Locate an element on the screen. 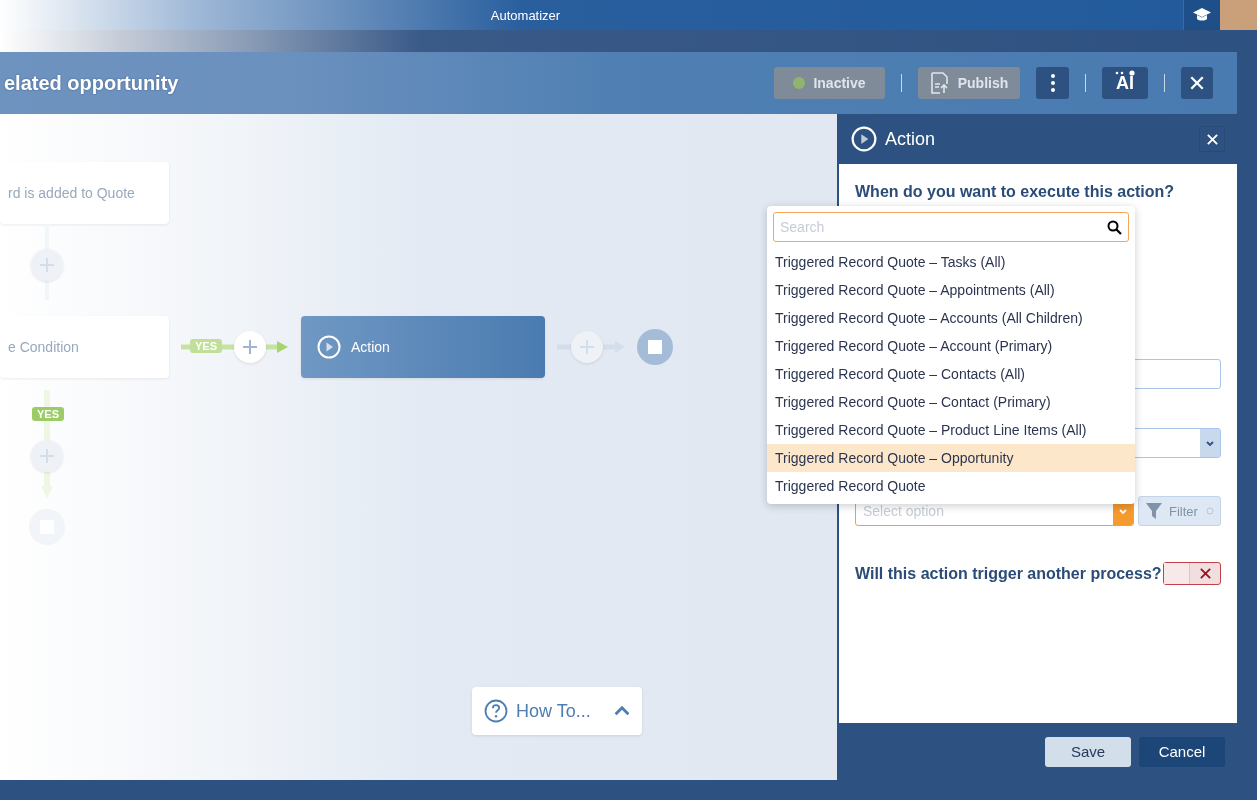  node-label: e Condition is located at coordinates (43, 347).